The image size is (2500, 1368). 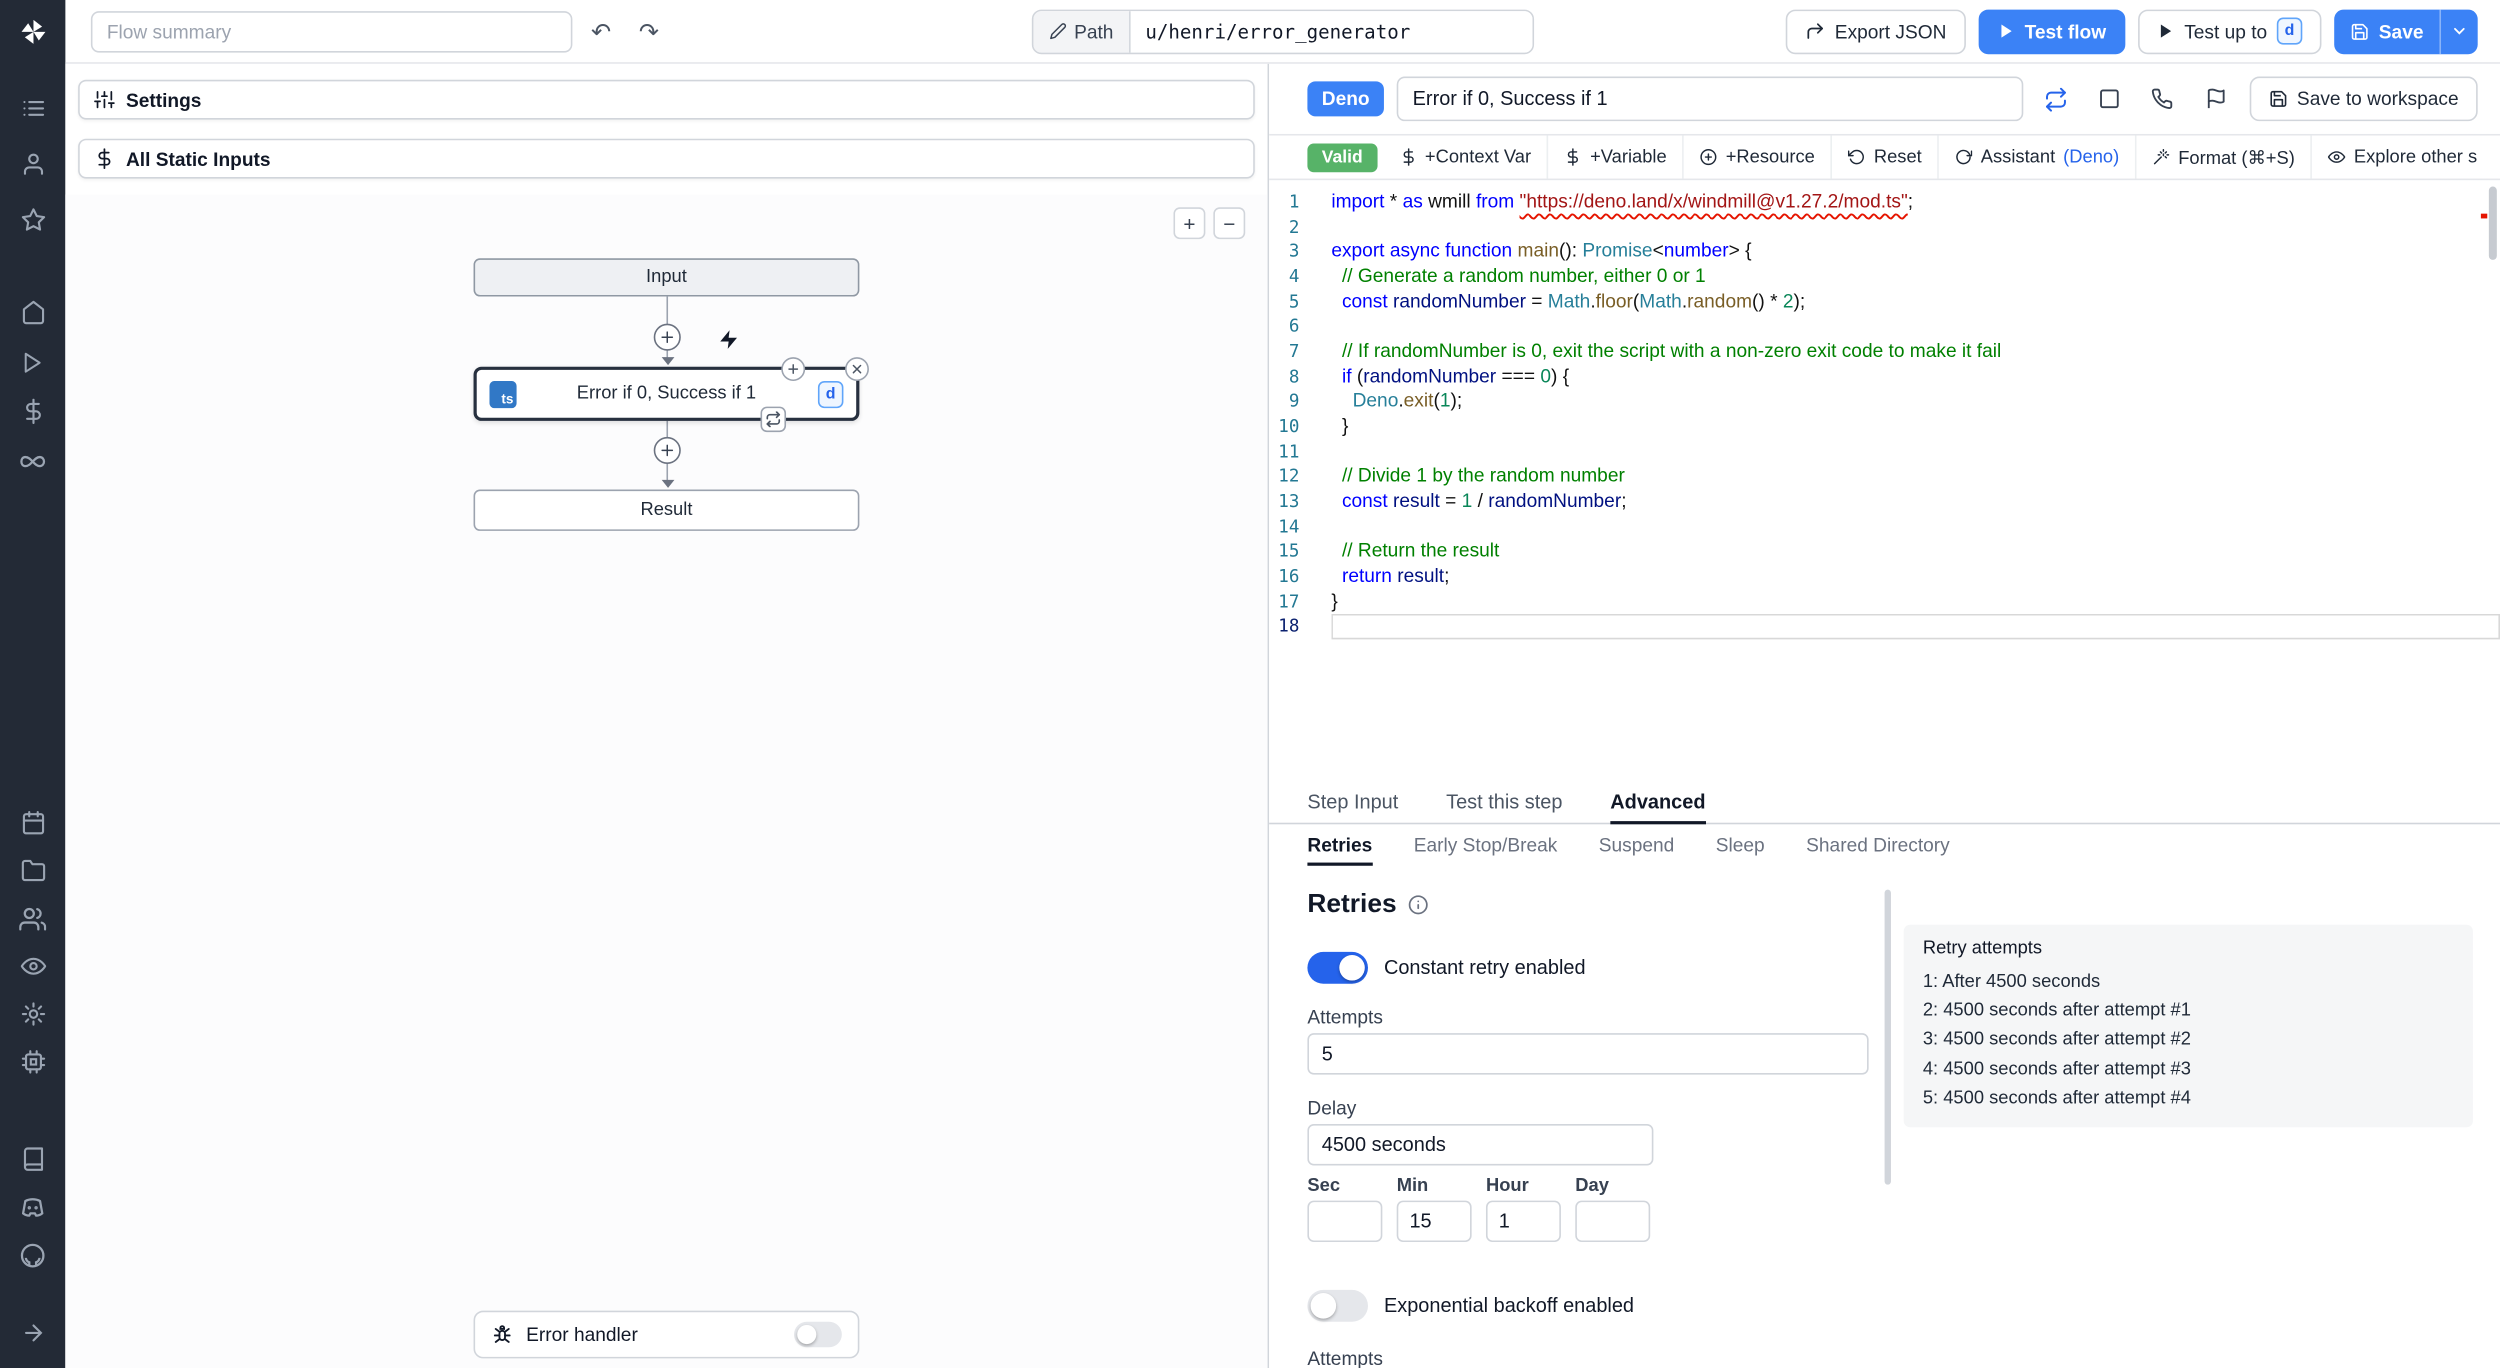 I want to click on path-chip: Path, so click(x=1081, y=31).